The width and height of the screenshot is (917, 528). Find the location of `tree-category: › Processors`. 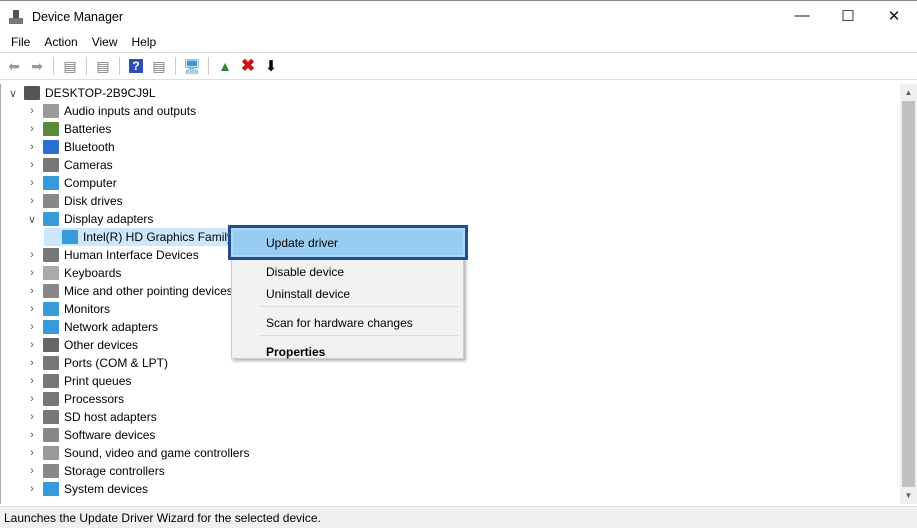

tree-category: › Processors is located at coordinates (74, 399).